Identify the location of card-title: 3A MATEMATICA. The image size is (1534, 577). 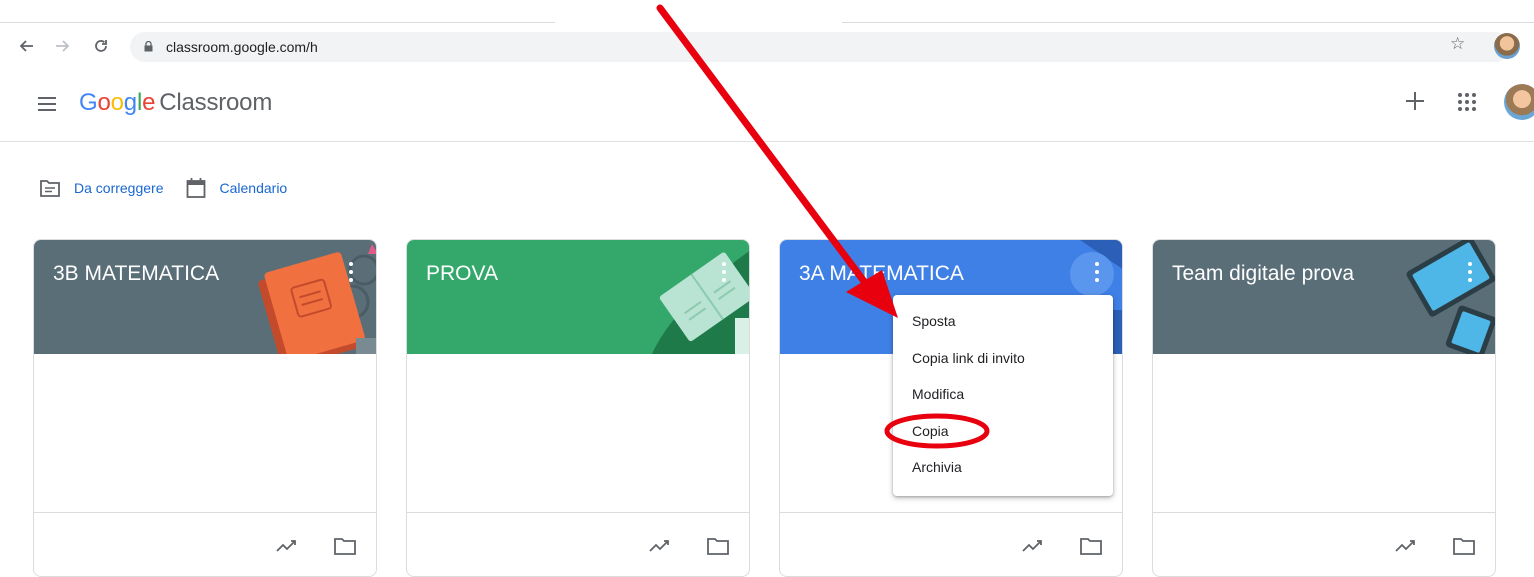
(881, 274).